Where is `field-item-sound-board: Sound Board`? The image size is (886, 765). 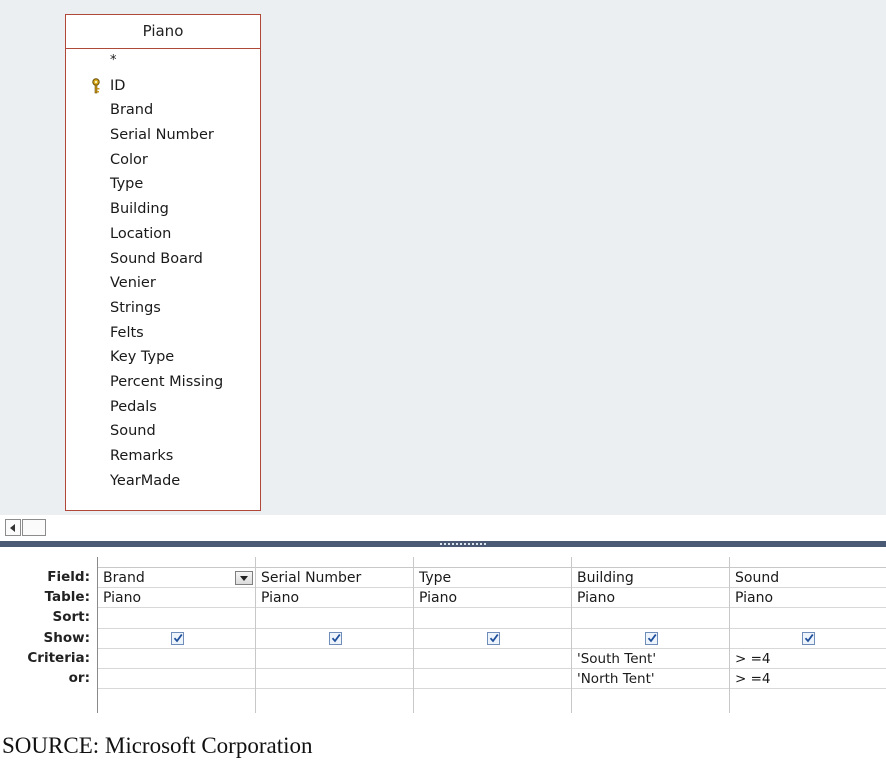 field-item-sound-board: Sound Board is located at coordinates (163, 259).